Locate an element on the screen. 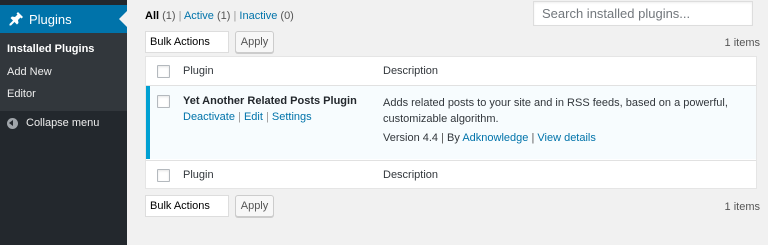 The height and width of the screenshot is (245, 768). deactivate-link: Deactivate is located at coordinates (209, 117).